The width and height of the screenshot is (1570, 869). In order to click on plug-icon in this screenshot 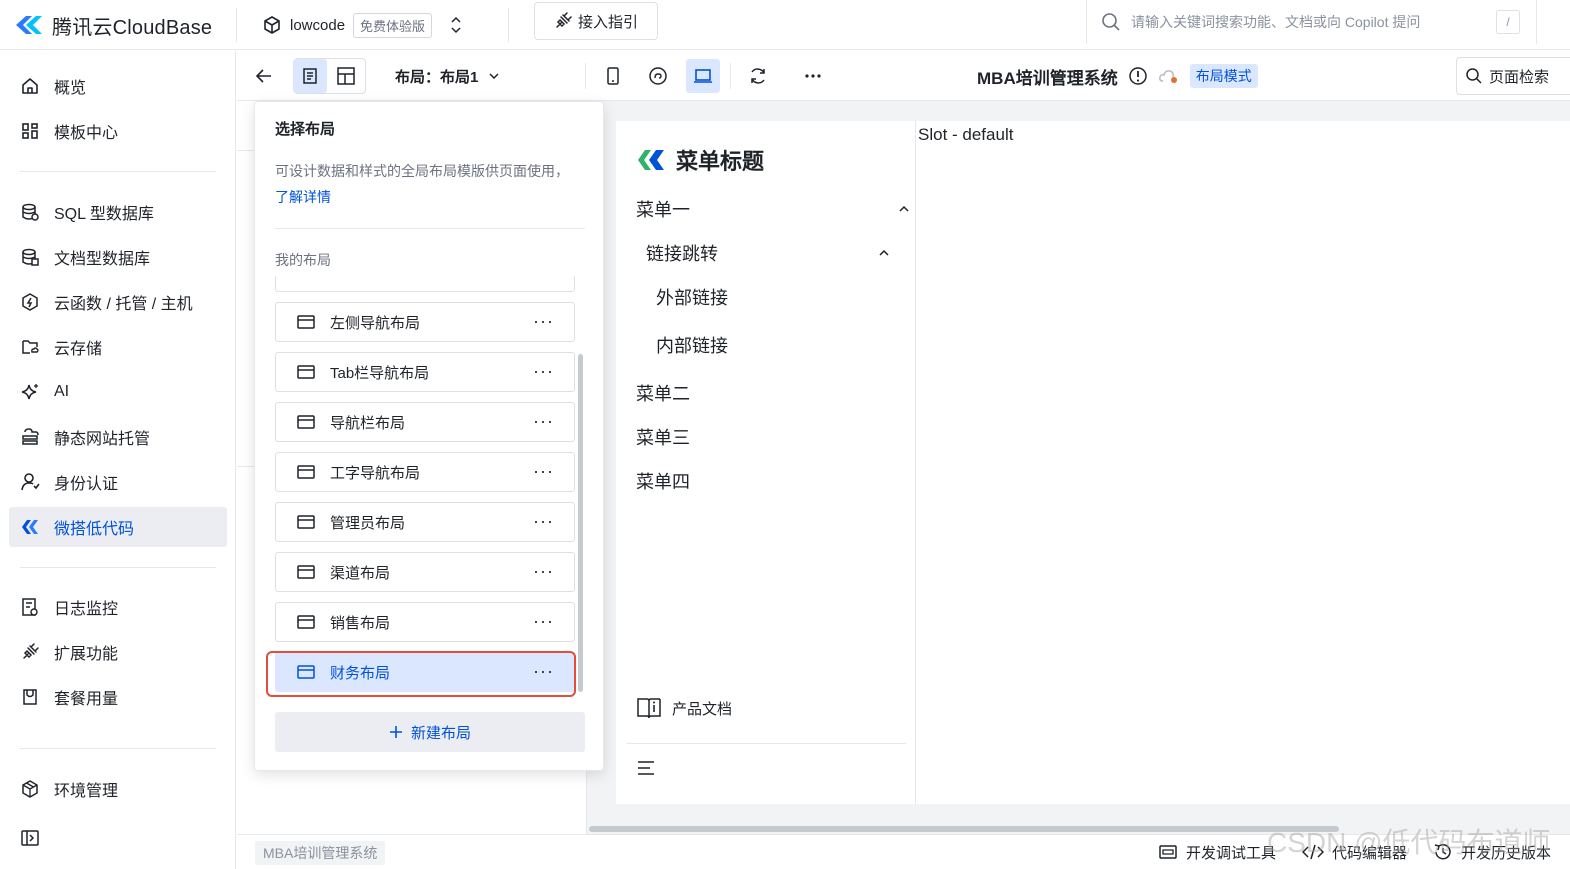, I will do `click(563, 21)`.